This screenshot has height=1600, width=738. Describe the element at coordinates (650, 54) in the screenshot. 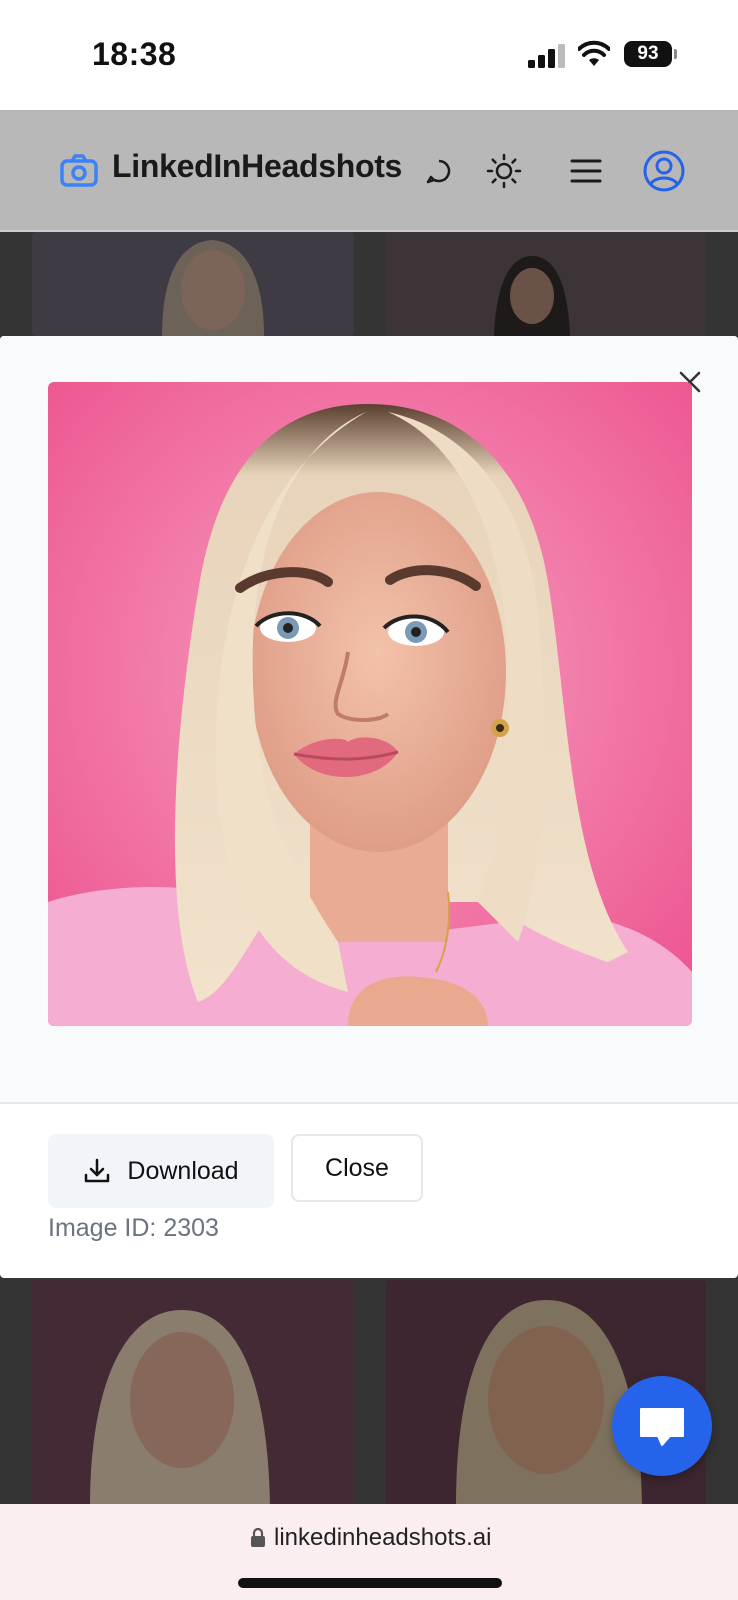

I see `battery-indicator: 93` at that location.